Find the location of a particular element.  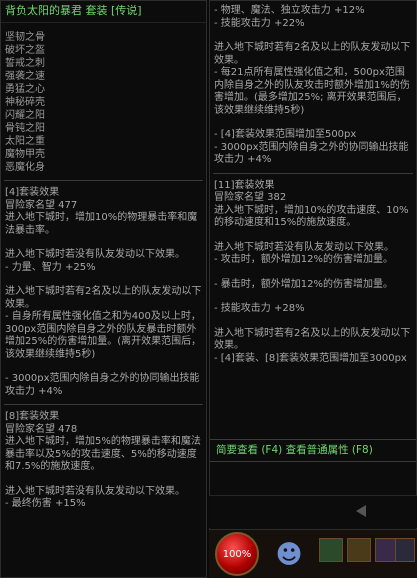

set-item-name: 太阳之重 is located at coordinates (25, 141).